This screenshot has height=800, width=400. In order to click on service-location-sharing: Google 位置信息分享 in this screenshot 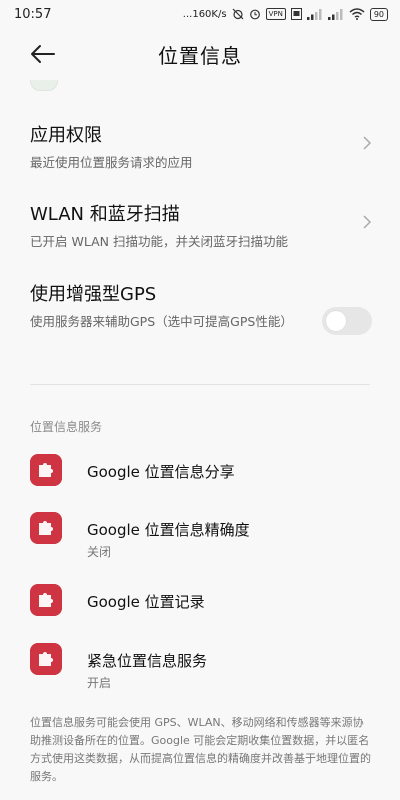, I will do `click(201, 474)`.